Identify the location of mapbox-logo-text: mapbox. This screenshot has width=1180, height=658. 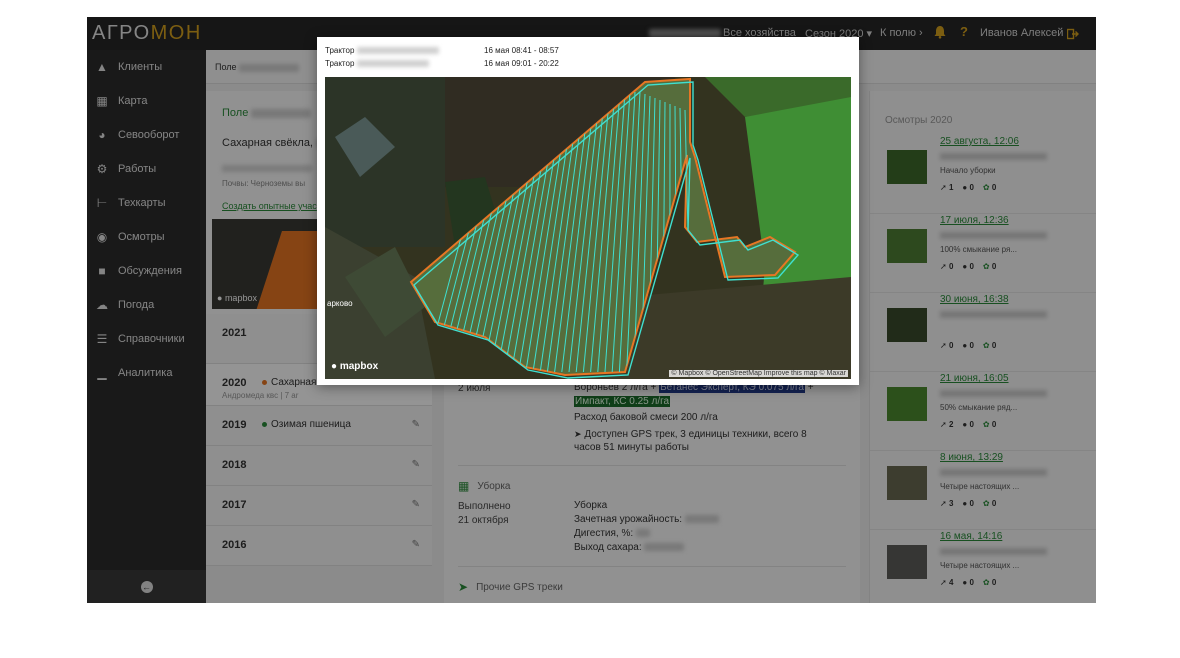
(359, 366).